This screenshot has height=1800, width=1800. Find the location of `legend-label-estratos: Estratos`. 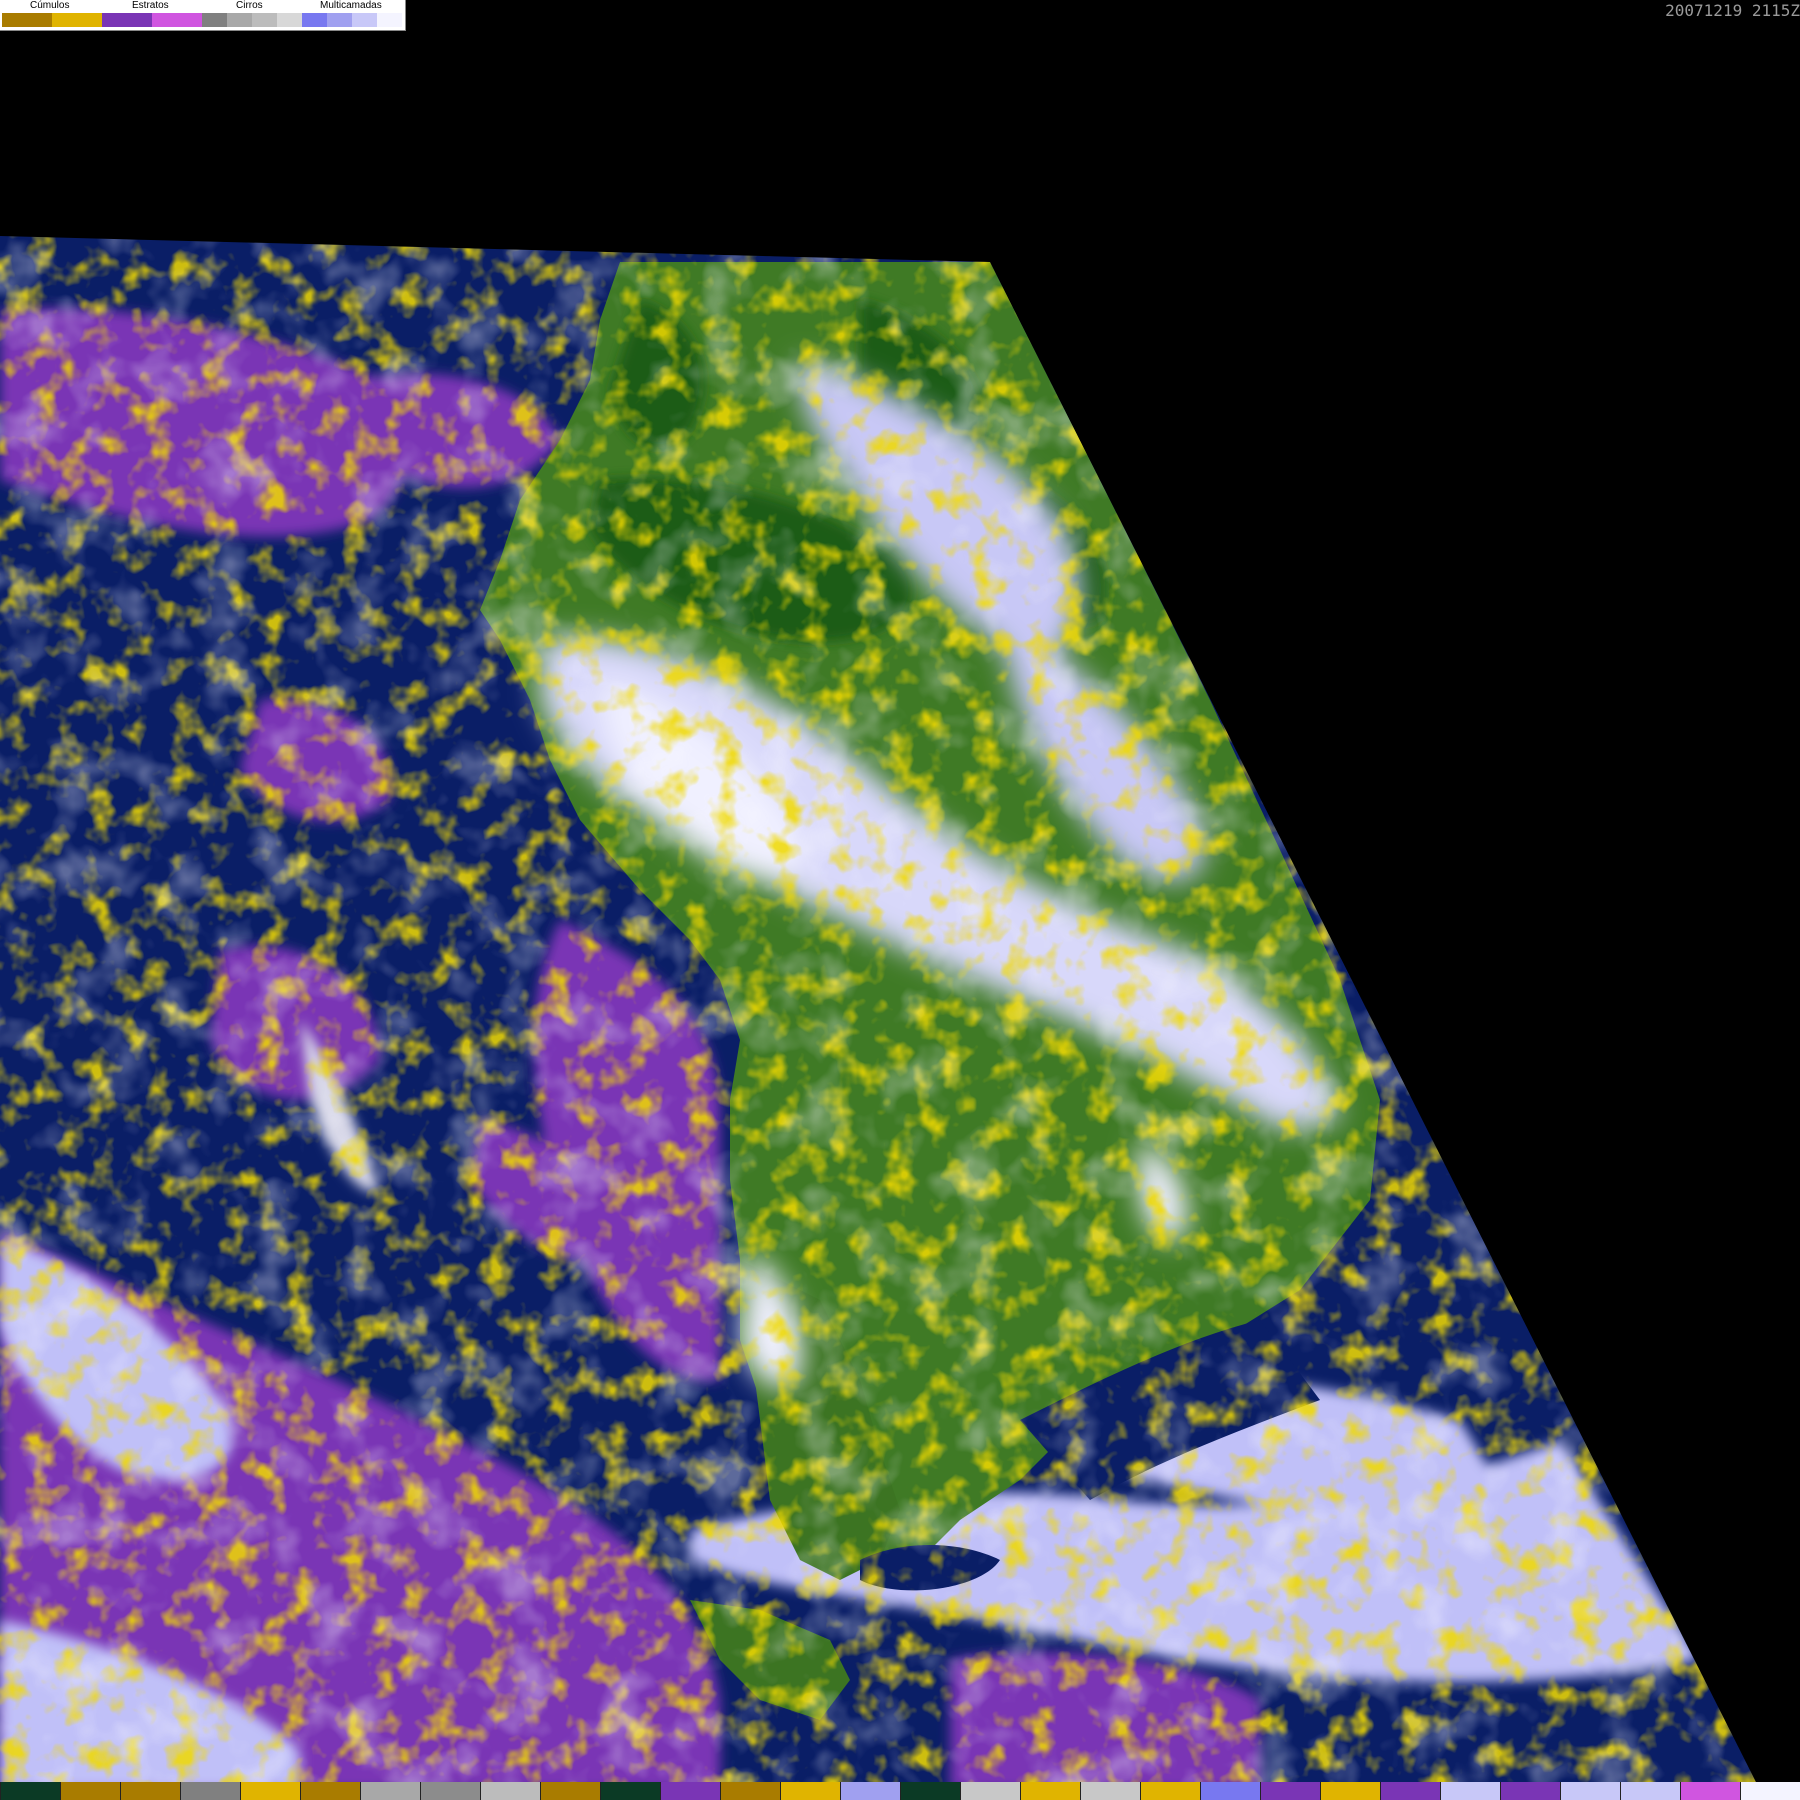

legend-label-estratos: Estratos is located at coordinates (150, 5).